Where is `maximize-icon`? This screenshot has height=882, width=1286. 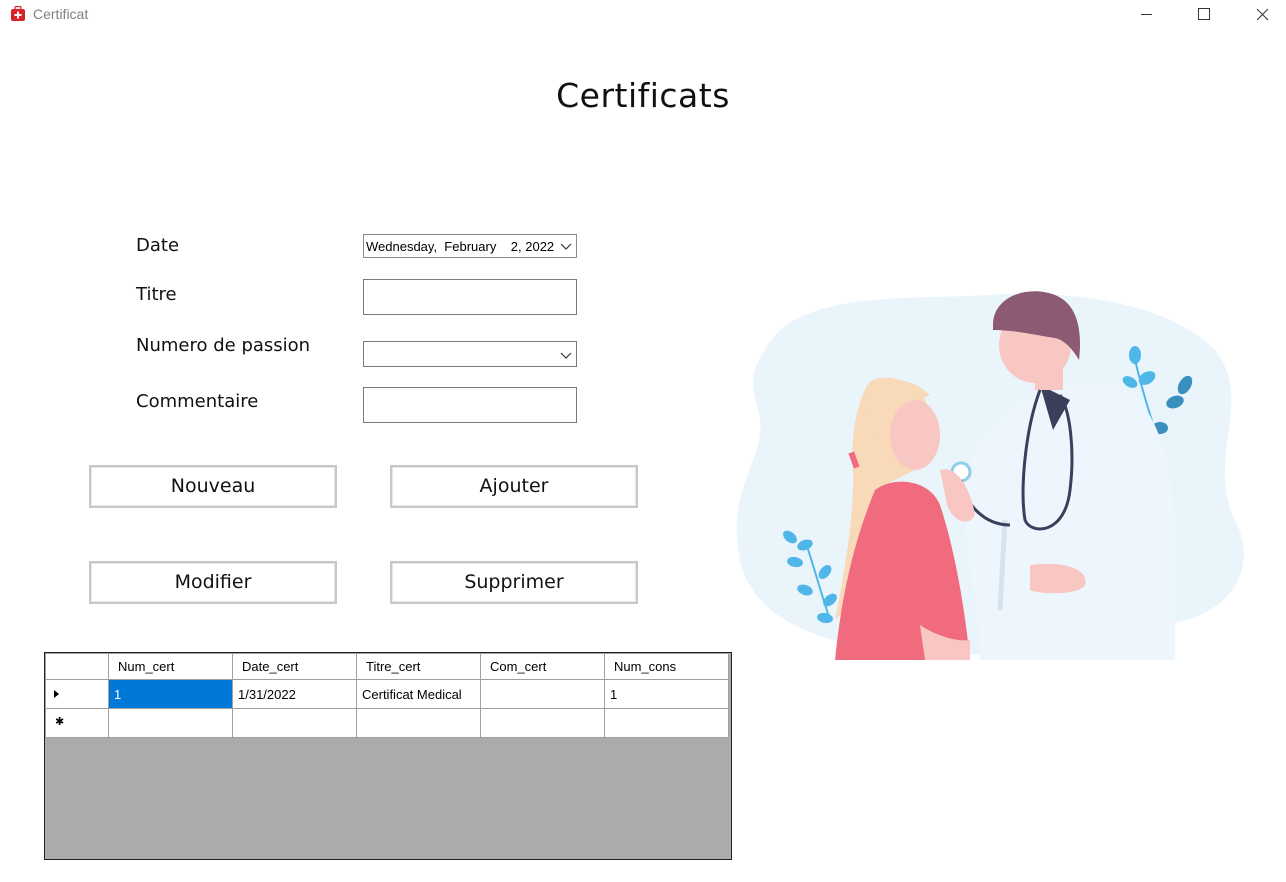 maximize-icon is located at coordinates (1204, 15).